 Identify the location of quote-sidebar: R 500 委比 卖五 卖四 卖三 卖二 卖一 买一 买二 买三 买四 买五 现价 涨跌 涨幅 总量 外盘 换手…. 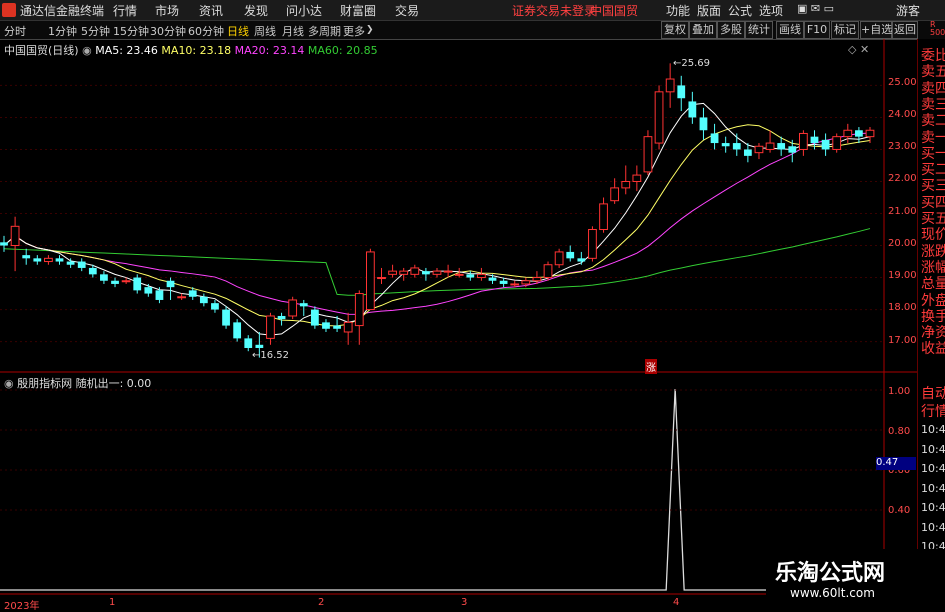
(931, 316).